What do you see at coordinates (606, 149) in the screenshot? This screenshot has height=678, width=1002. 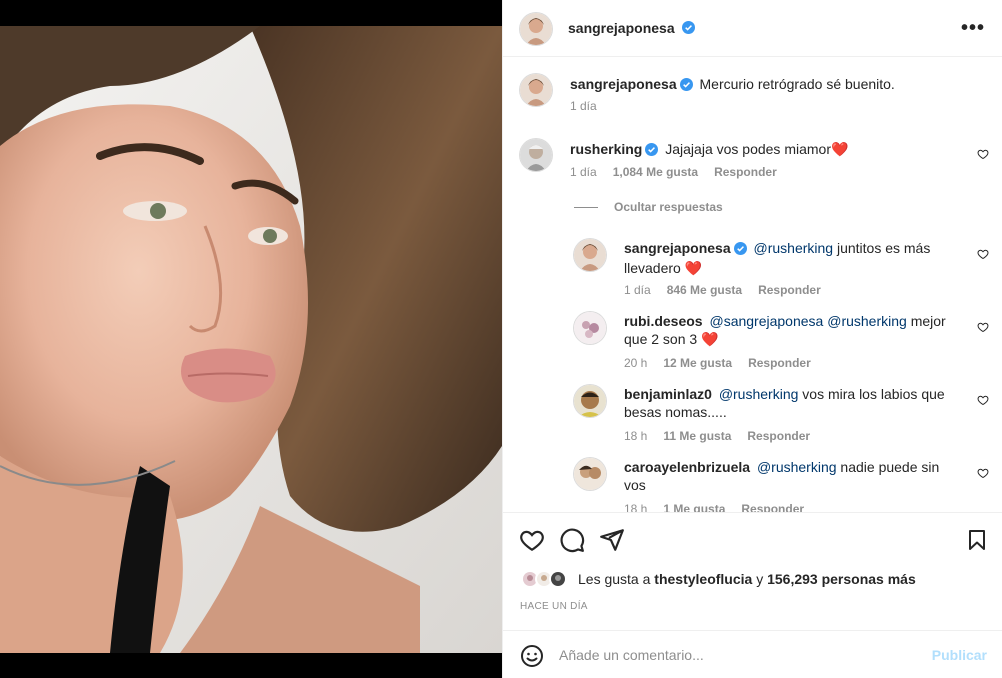 I see `commenter-username: rusherking` at bounding box center [606, 149].